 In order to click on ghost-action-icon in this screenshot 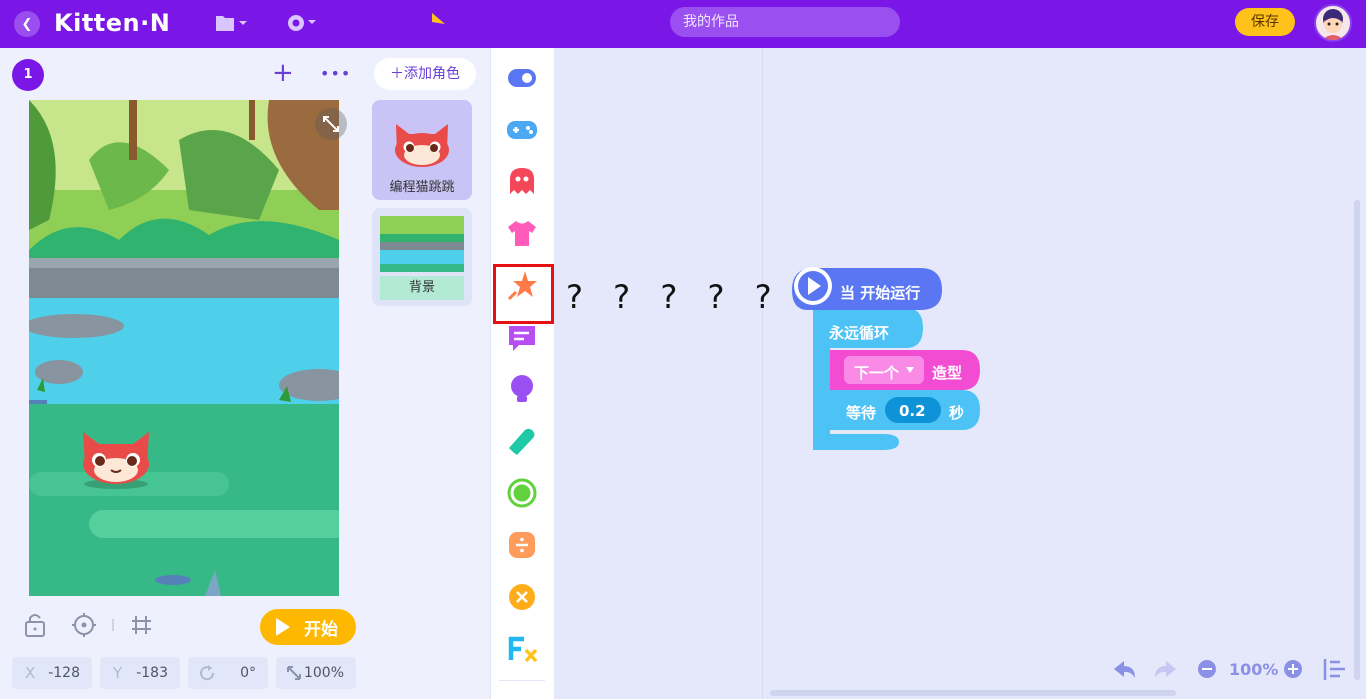, I will do `click(522, 181)`.